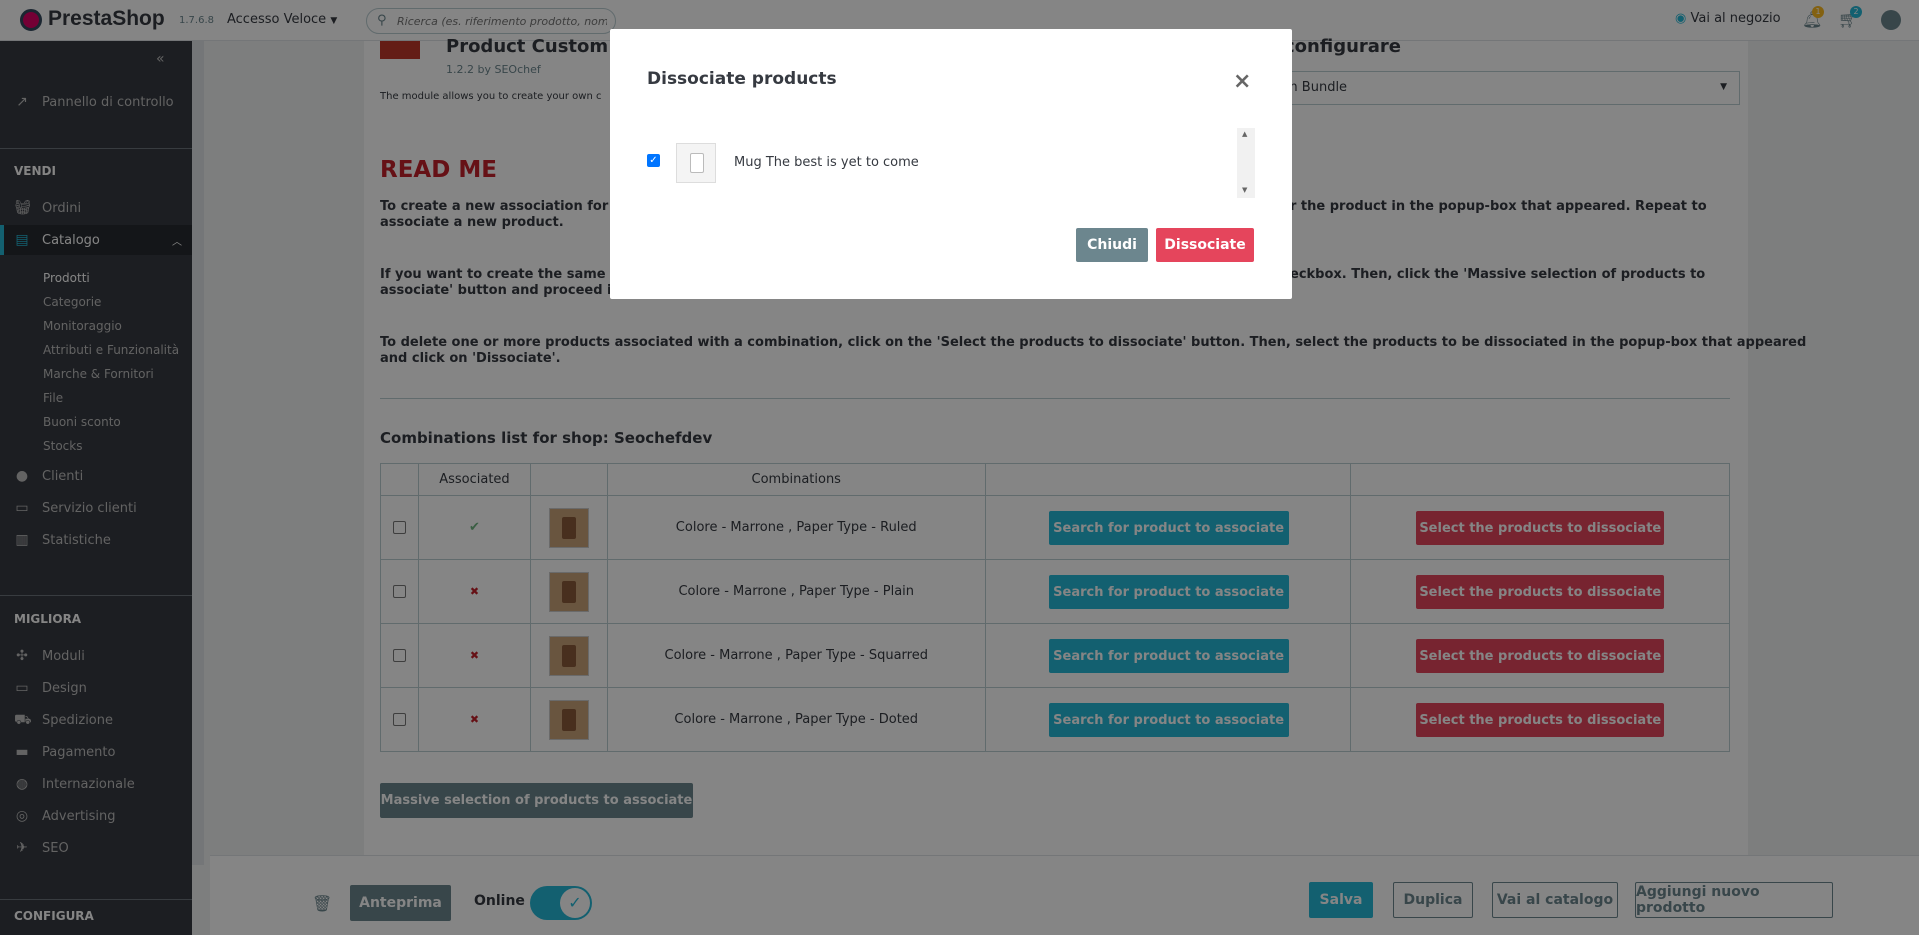 Image resolution: width=1919 pixels, height=935 pixels. I want to click on modal-title: Dissociate products, so click(742, 79).